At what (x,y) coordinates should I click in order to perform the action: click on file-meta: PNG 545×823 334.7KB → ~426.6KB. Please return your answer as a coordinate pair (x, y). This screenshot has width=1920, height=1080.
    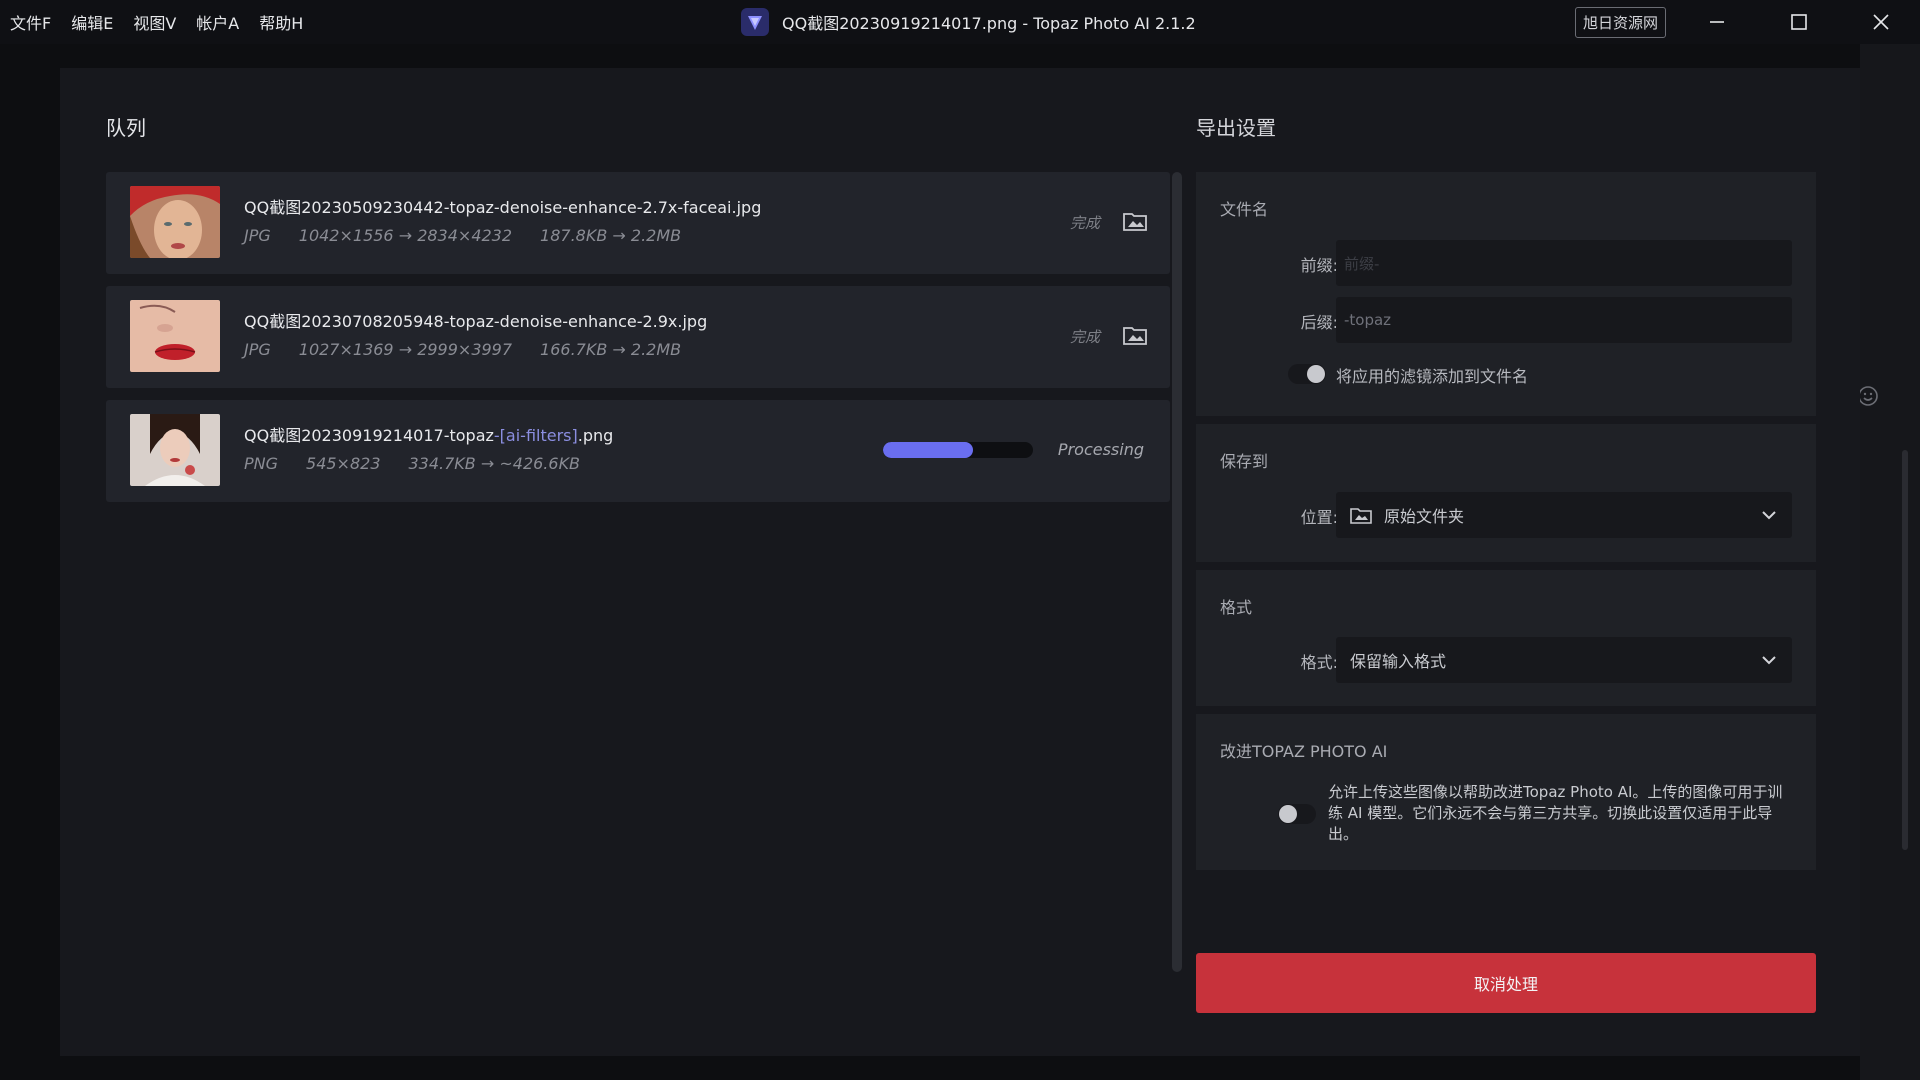
    Looking at the image, I should click on (412, 463).